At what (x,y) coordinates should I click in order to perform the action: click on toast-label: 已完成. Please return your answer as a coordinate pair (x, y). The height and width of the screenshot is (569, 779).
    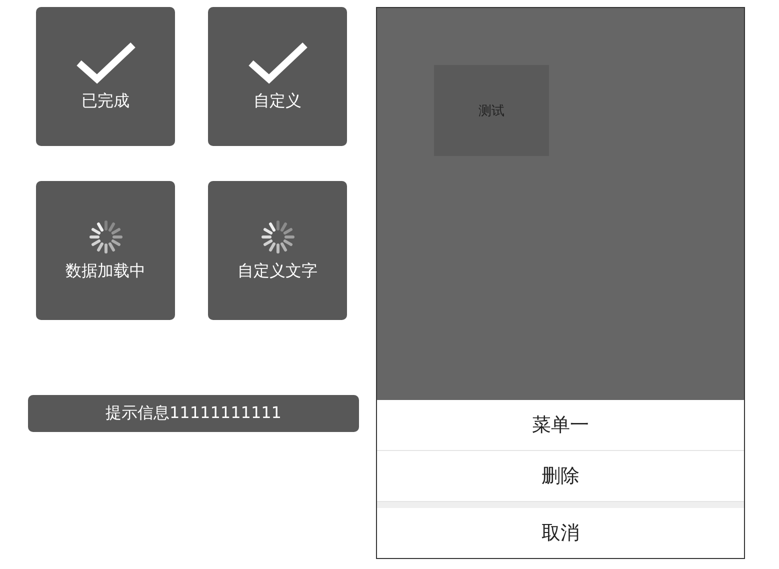
    Looking at the image, I should click on (106, 101).